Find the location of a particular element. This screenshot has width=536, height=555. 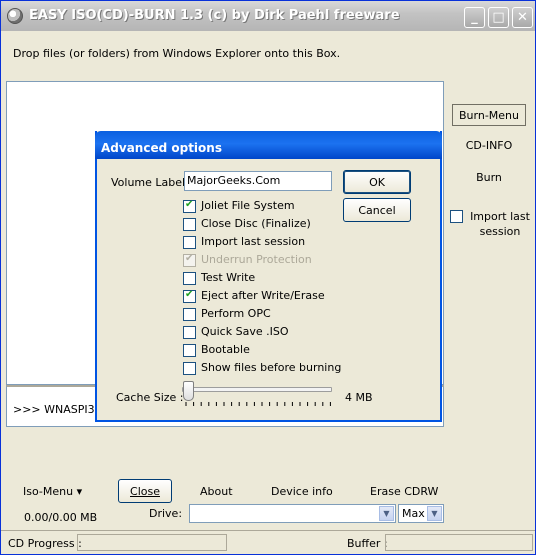

cd-progress-field is located at coordinates (152, 542).